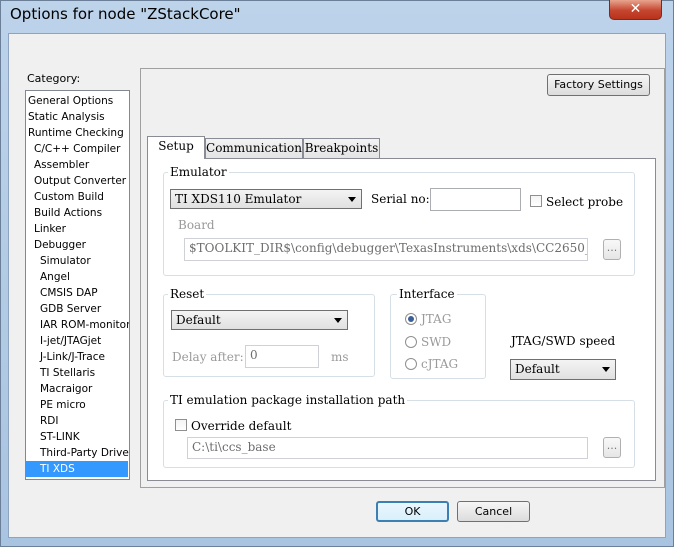 The image size is (674, 547). I want to click on category-item: Assembler, so click(77, 165).